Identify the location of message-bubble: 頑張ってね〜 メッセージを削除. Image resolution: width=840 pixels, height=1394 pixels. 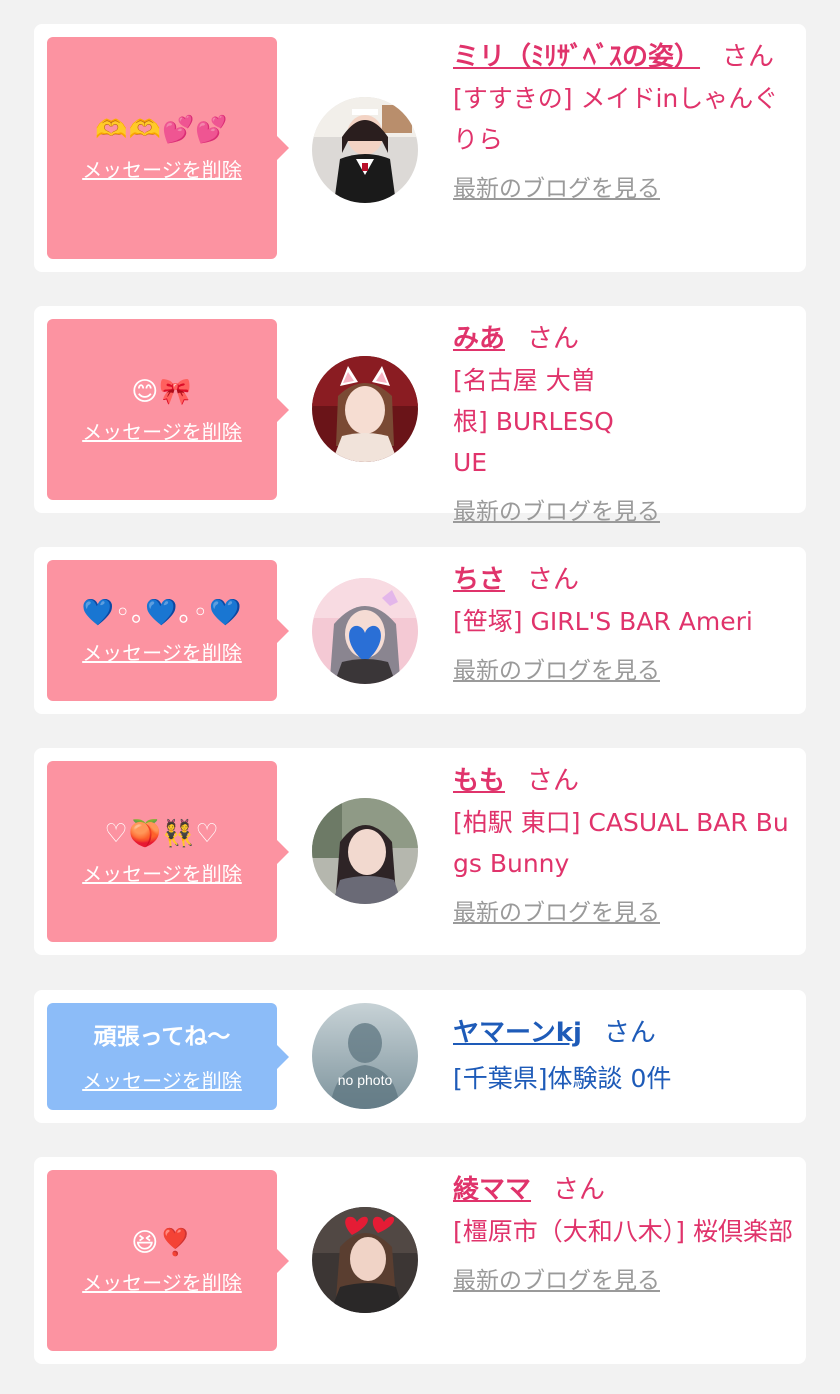
(168, 1056).